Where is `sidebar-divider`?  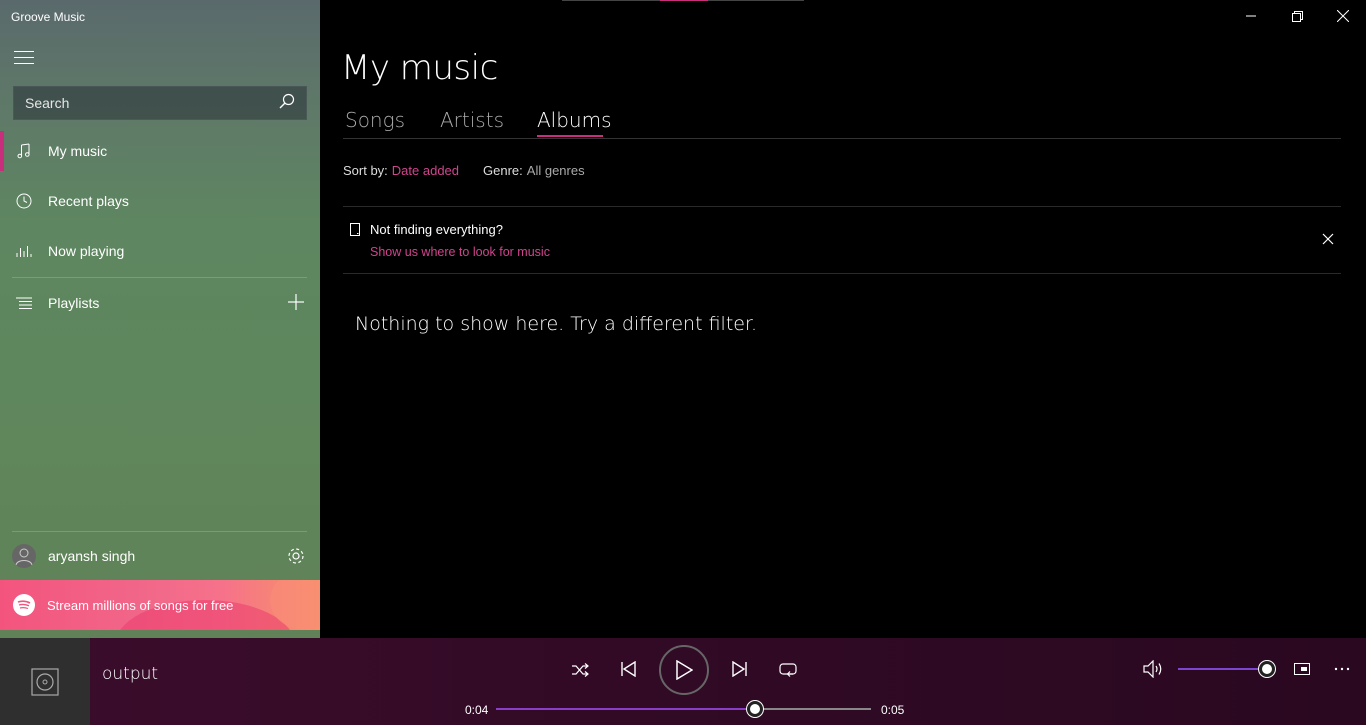 sidebar-divider is located at coordinates (159, 277).